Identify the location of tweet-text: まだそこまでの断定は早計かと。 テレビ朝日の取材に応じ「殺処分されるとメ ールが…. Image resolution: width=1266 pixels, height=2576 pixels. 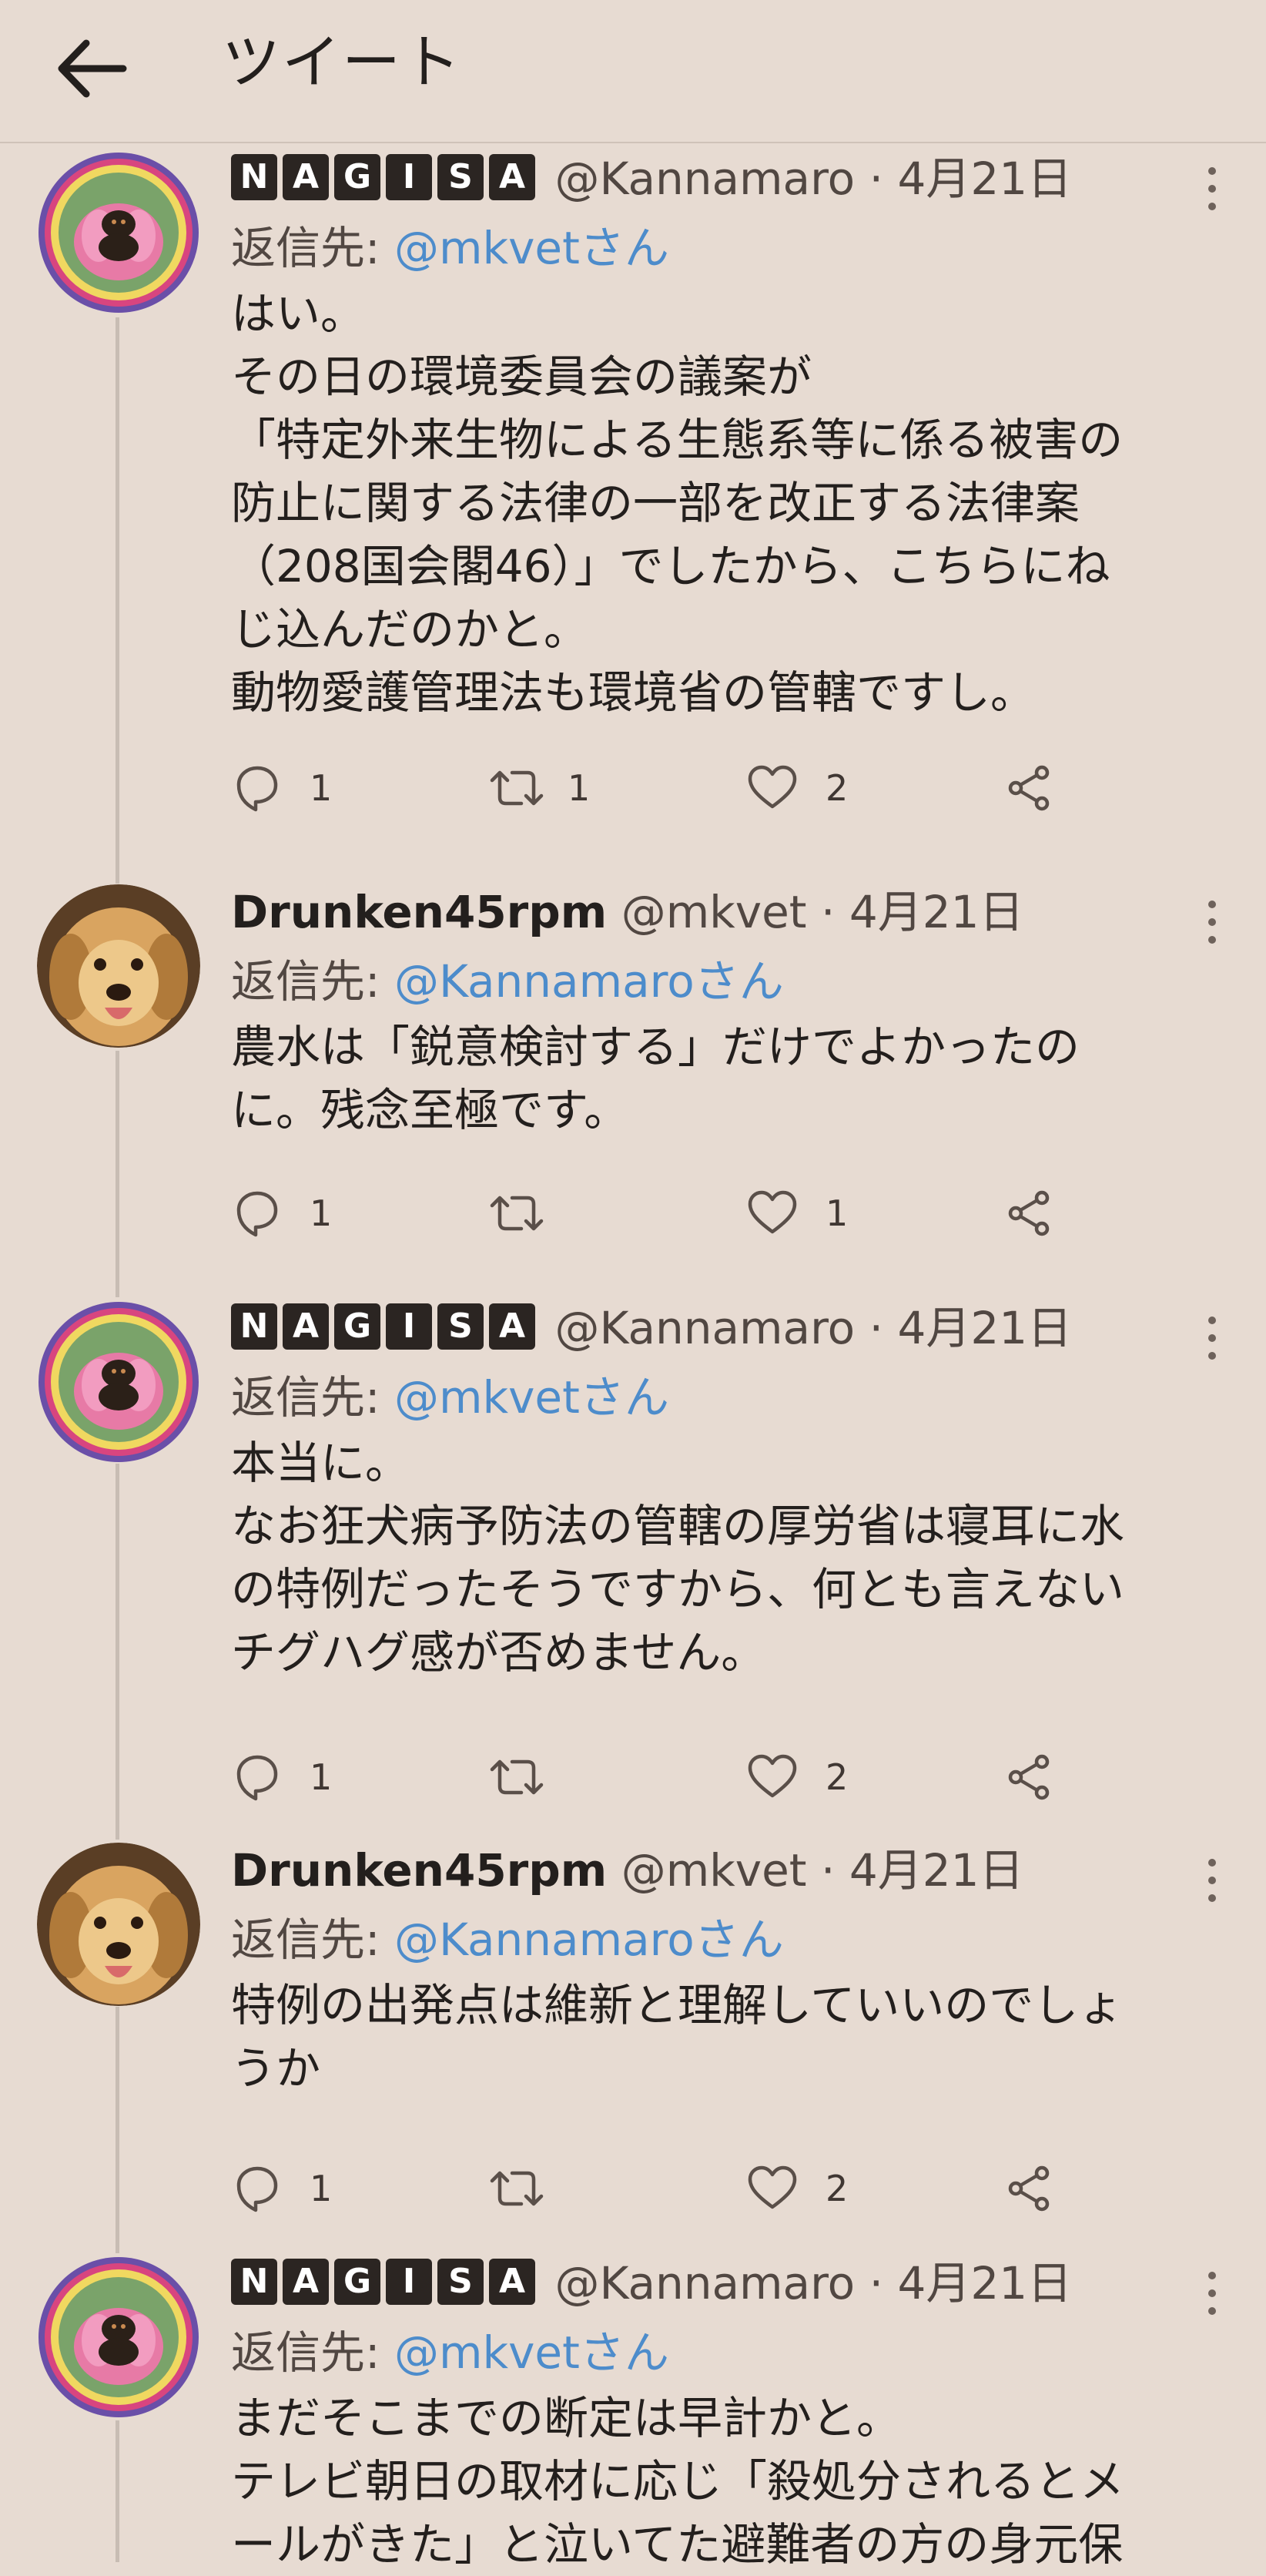
(731, 2481).